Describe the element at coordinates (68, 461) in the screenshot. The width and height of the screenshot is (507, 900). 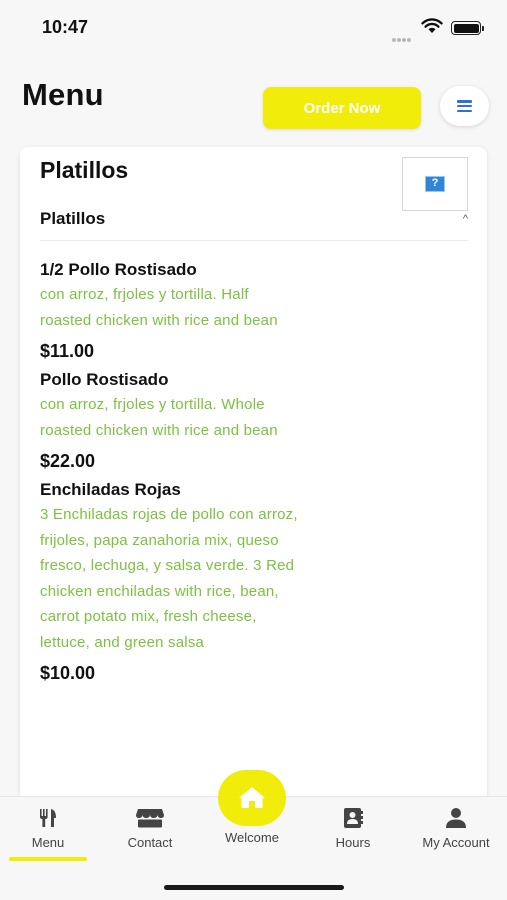
I see `item-price: $22.00` at that location.